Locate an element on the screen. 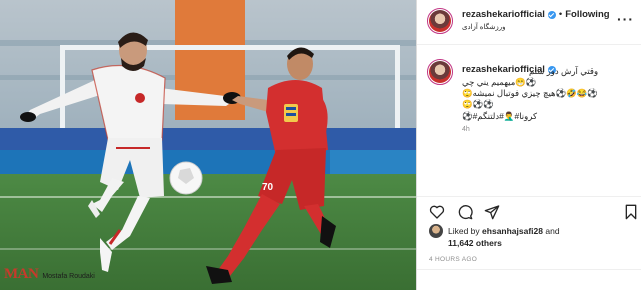  jersey-number: 70 is located at coordinates (268, 187).